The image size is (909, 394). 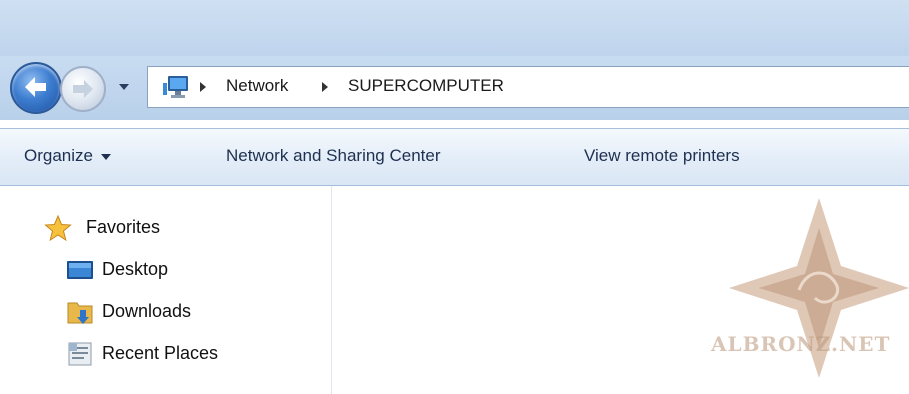 What do you see at coordinates (662, 156) in the screenshot?
I see `view-remote-printers-button: View remote printers` at bounding box center [662, 156].